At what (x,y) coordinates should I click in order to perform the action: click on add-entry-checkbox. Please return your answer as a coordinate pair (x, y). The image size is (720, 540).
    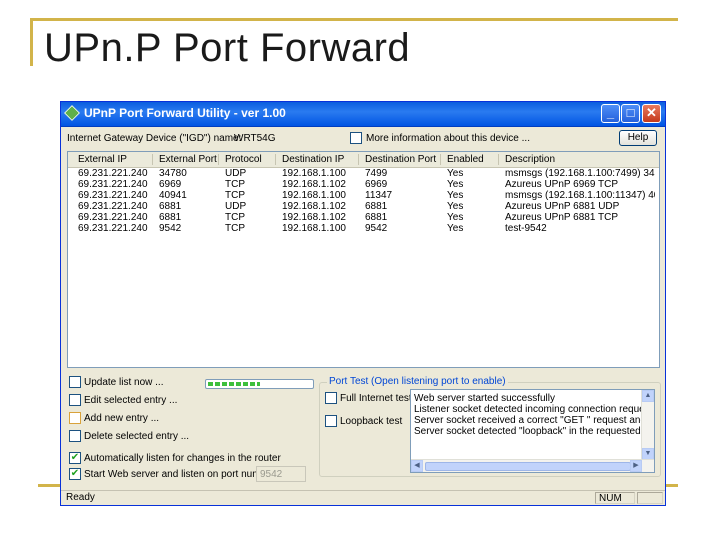
    Looking at the image, I should click on (75, 418).